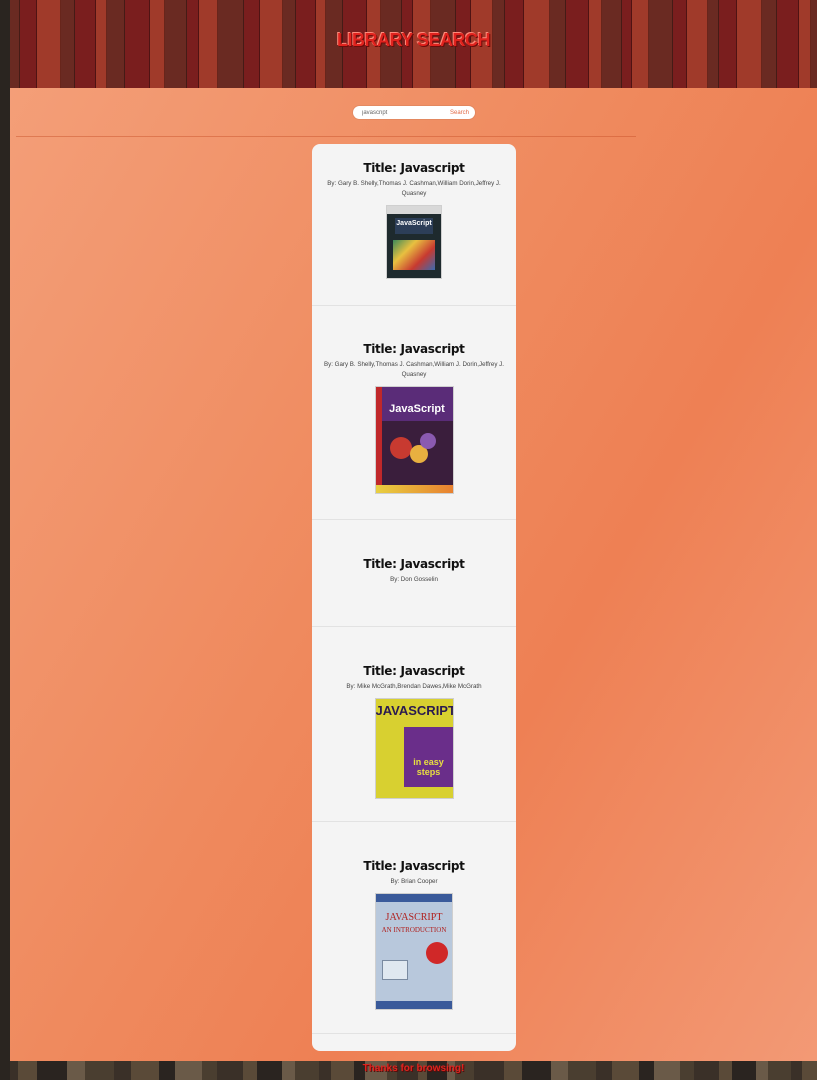 Image resolution: width=817 pixels, height=1080 pixels. I want to click on footer-banner: Thanks for browsing!, so click(413, 1070).